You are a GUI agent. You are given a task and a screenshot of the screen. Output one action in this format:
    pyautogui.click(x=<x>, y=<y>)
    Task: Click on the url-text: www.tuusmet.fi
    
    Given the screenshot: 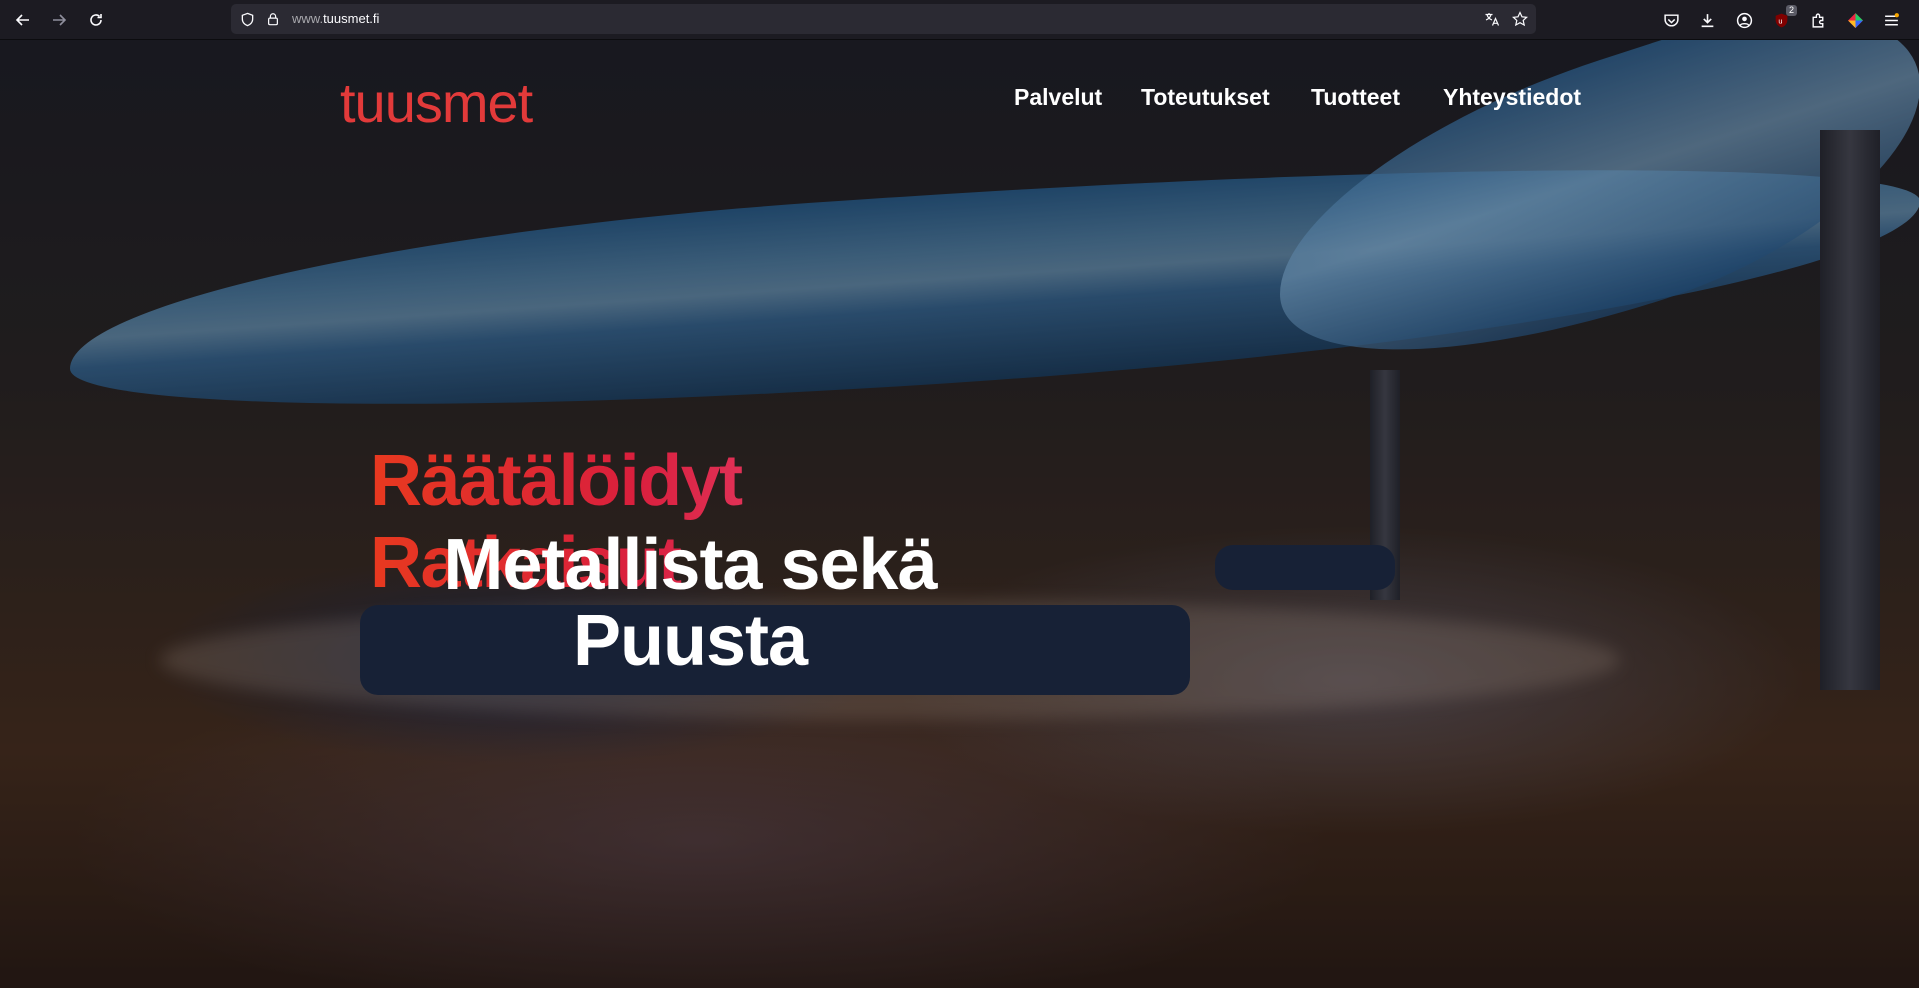 What is the action you would take?
    pyautogui.click(x=335, y=18)
    